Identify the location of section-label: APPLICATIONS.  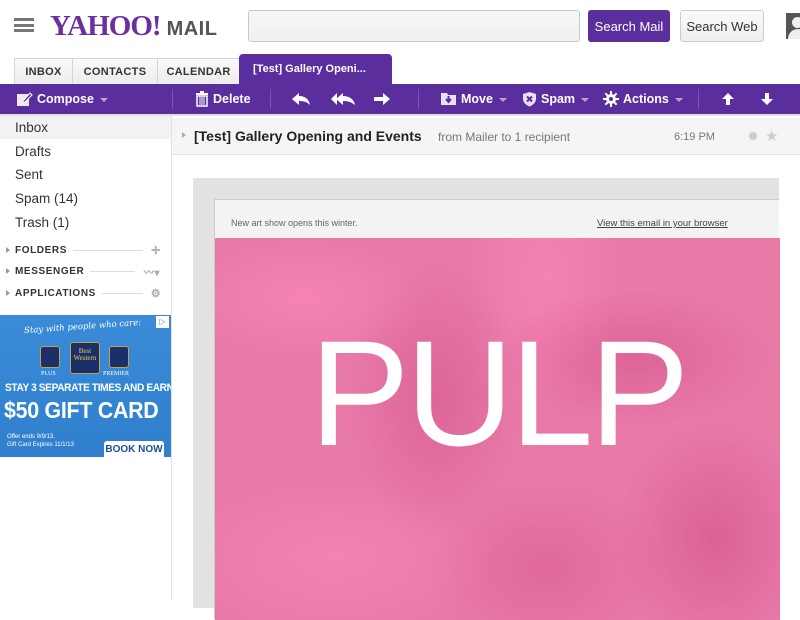
(55, 293).